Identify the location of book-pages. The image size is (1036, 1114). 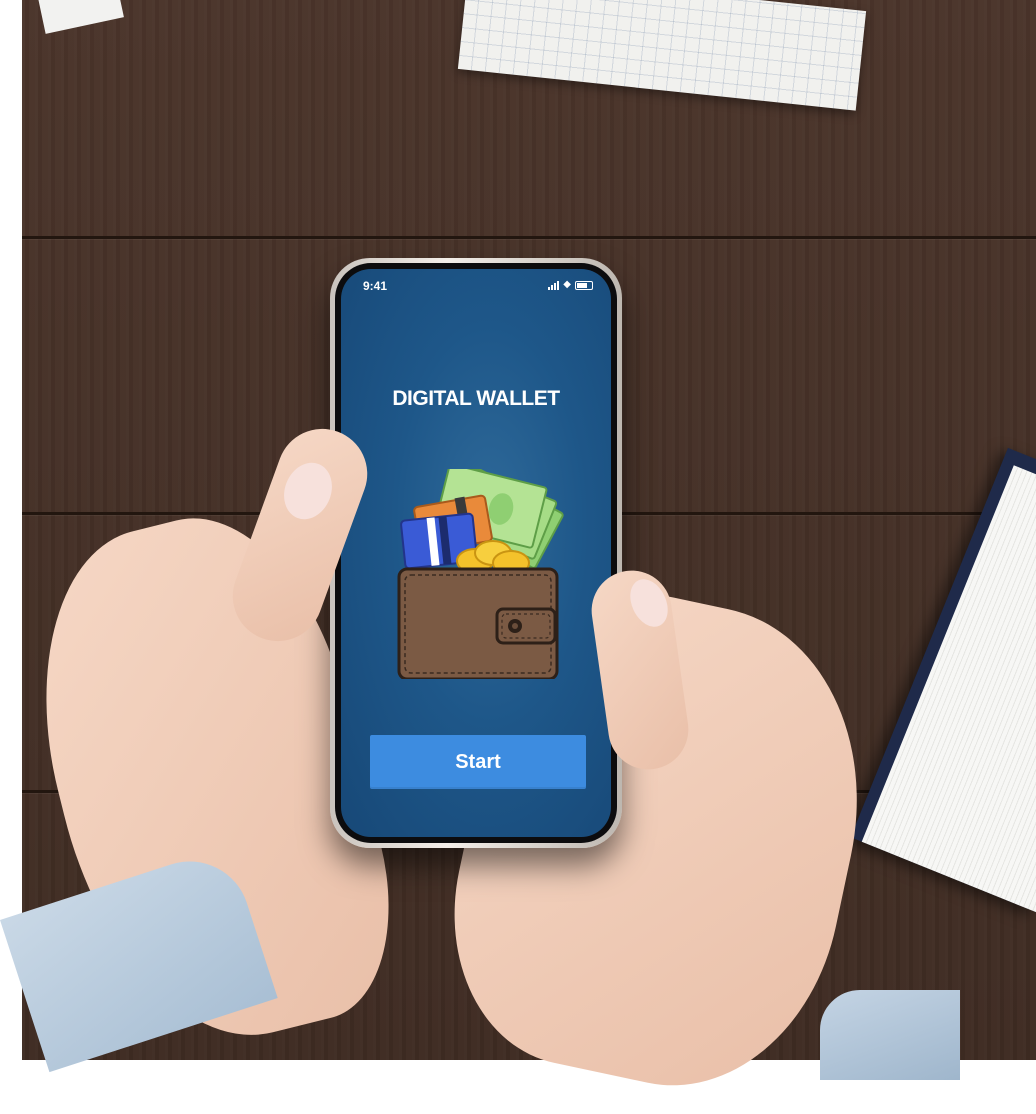
(948, 689).